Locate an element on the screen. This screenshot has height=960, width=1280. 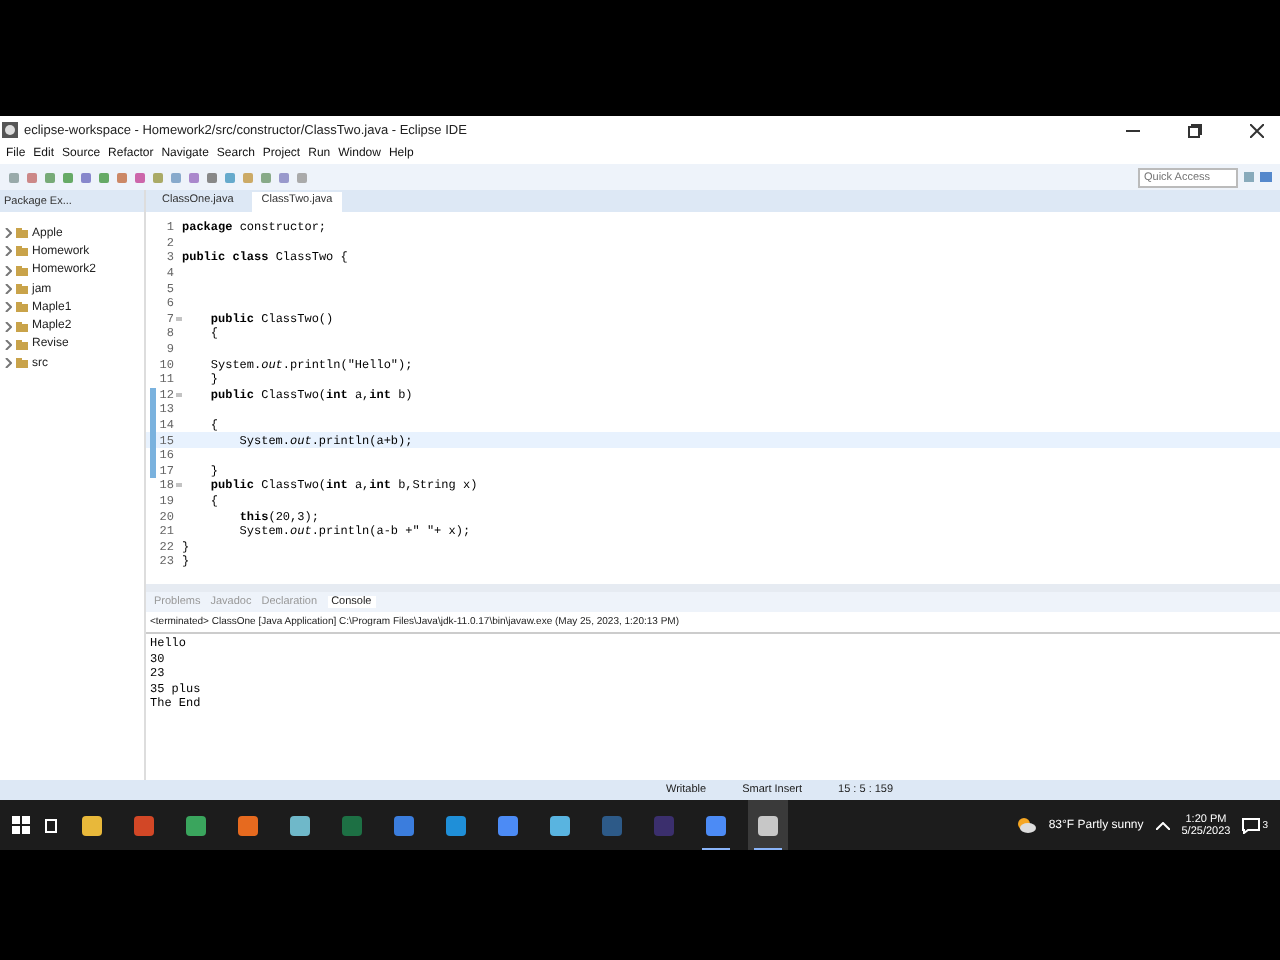
perspective-icon is located at coordinates (1258, 177).